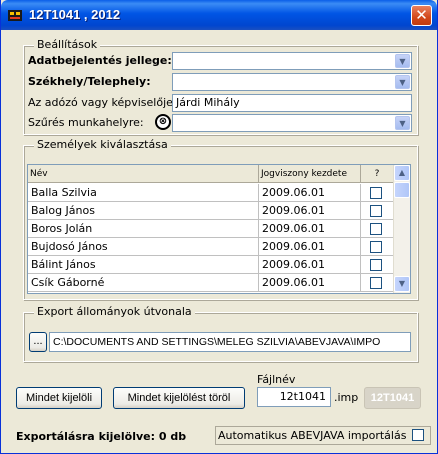 This screenshot has height=454, width=438. Describe the element at coordinates (100, 60) in the screenshot. I see `adatbejelentes-label: Adatbejelentés jellege:` at that location.